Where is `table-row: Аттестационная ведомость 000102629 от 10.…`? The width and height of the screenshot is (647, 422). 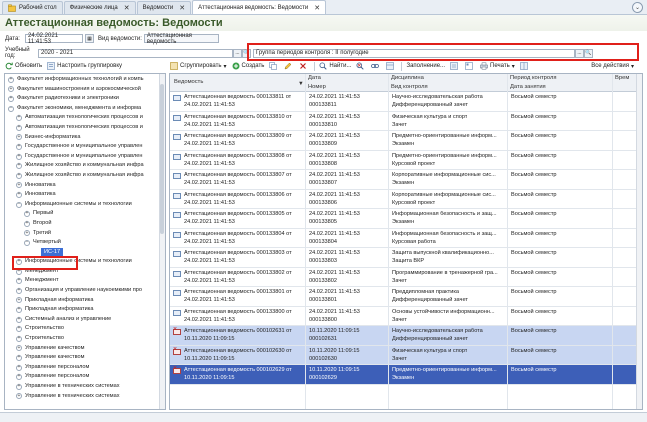
table-row: Аттестационная ведомость 000102629 от 10.… is located at coordinates (403, 375).